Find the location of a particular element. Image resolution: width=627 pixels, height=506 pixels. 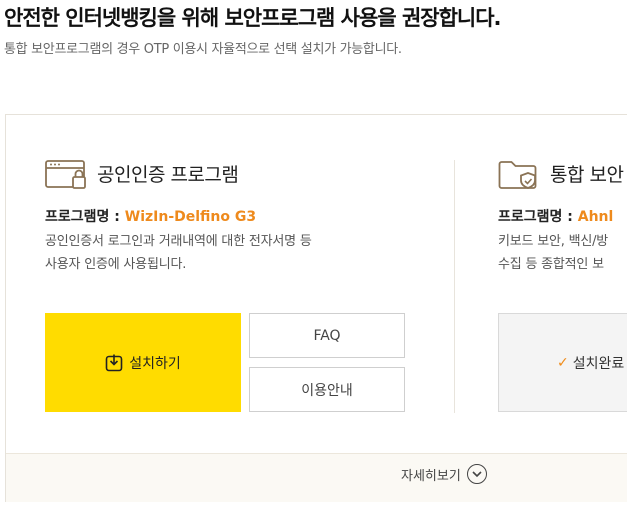

more-details-label: 자세히보기 is located at coordinates (431, 476).